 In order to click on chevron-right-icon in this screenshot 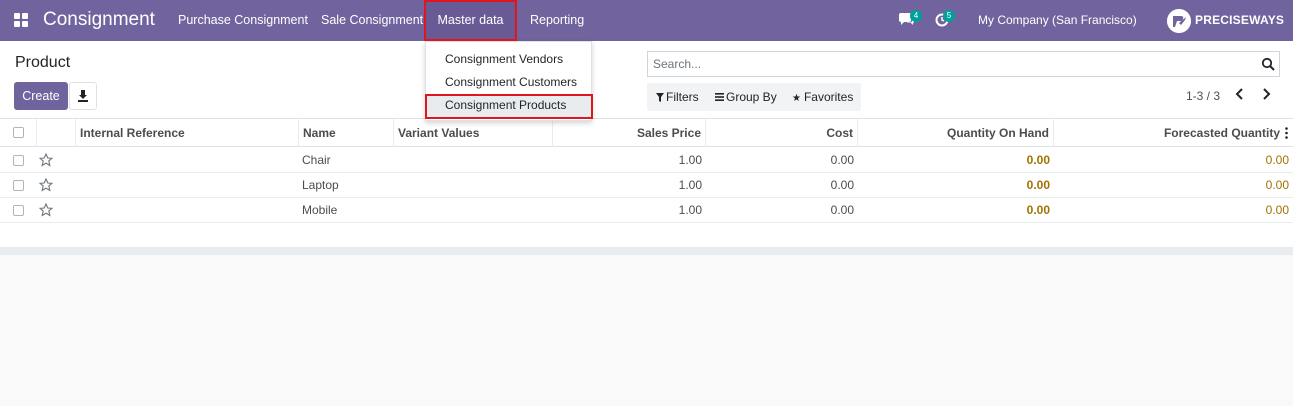, I will do `click(1266, 94)`.